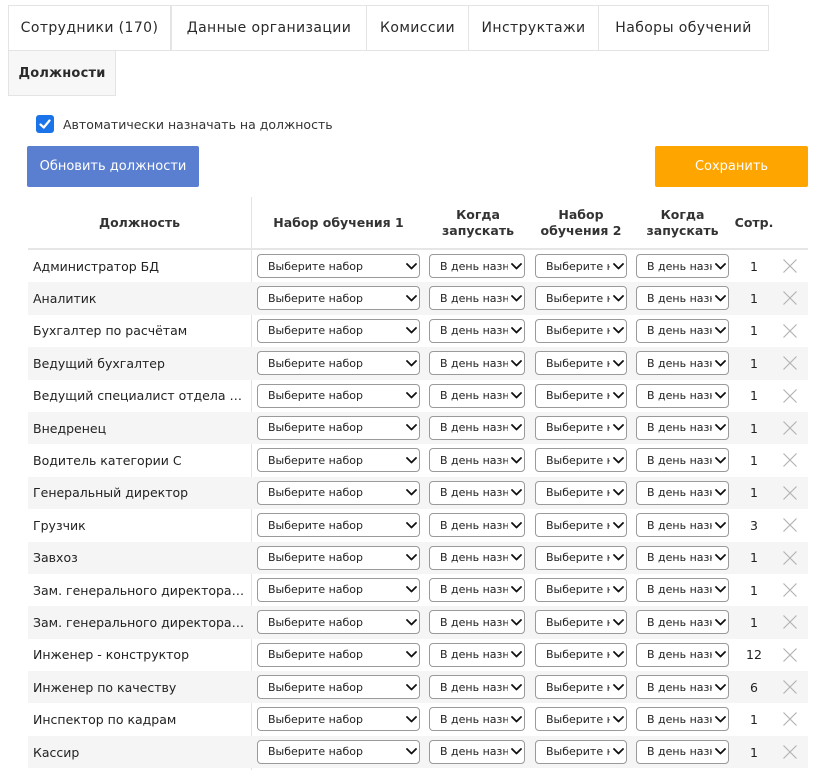 The width and height of the screenshot is (821, 770). I want to click on save-button: Сохранить, so click(731, 166).